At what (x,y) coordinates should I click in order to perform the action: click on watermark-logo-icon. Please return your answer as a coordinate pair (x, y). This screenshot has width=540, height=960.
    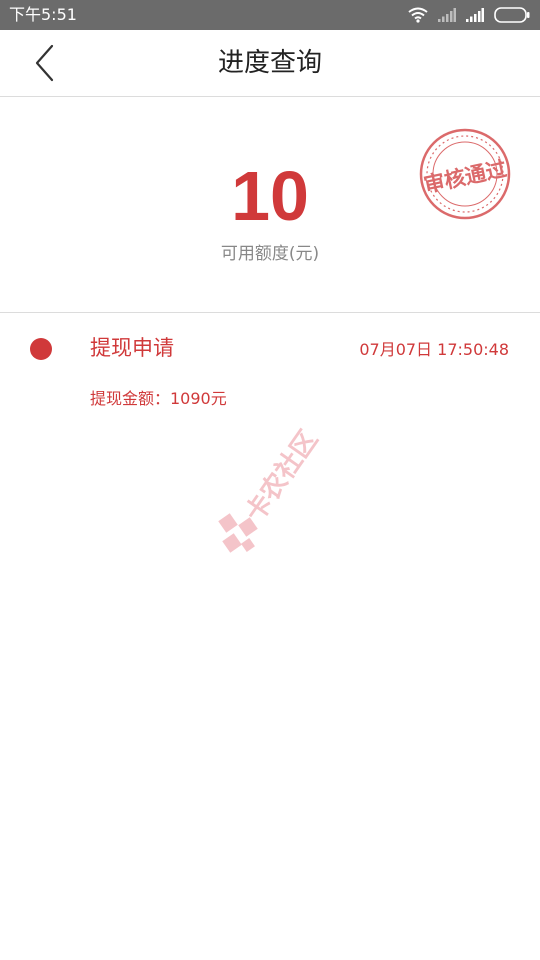
    Looking at the image, I should click on (240, 537).